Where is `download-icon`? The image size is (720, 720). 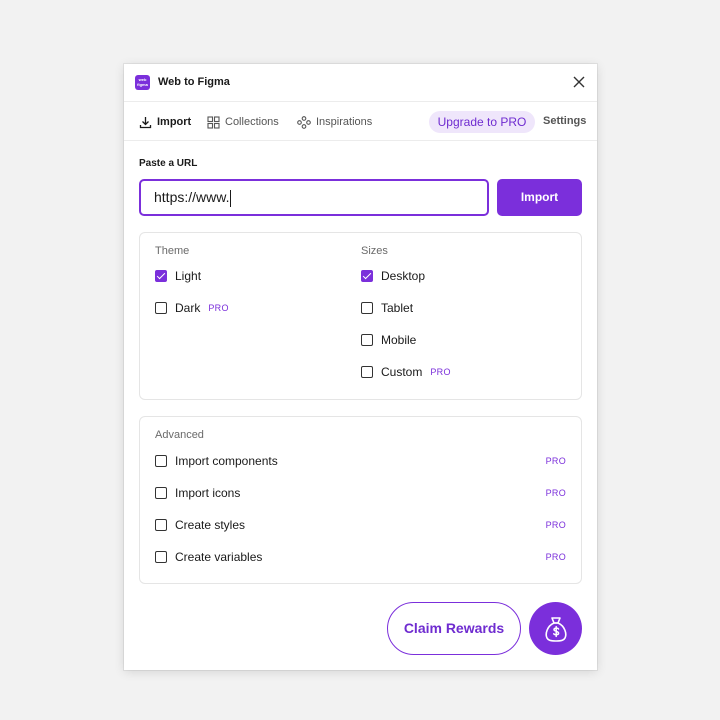 download-icon is located at coordinates (145, 122).